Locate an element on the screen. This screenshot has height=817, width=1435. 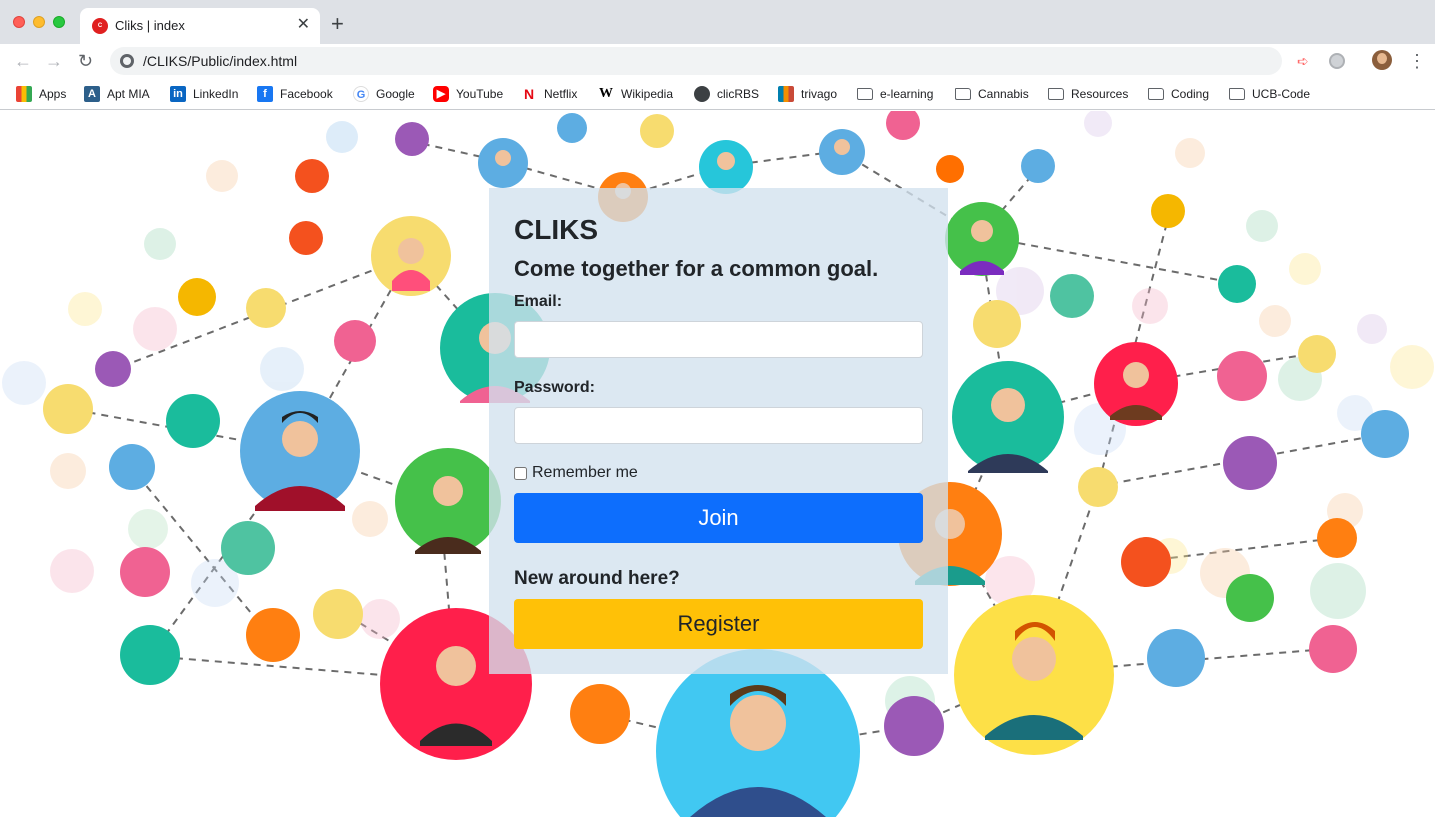
bookmark-wikipedia: W Wikipedia is located at coordinates (635, 94).